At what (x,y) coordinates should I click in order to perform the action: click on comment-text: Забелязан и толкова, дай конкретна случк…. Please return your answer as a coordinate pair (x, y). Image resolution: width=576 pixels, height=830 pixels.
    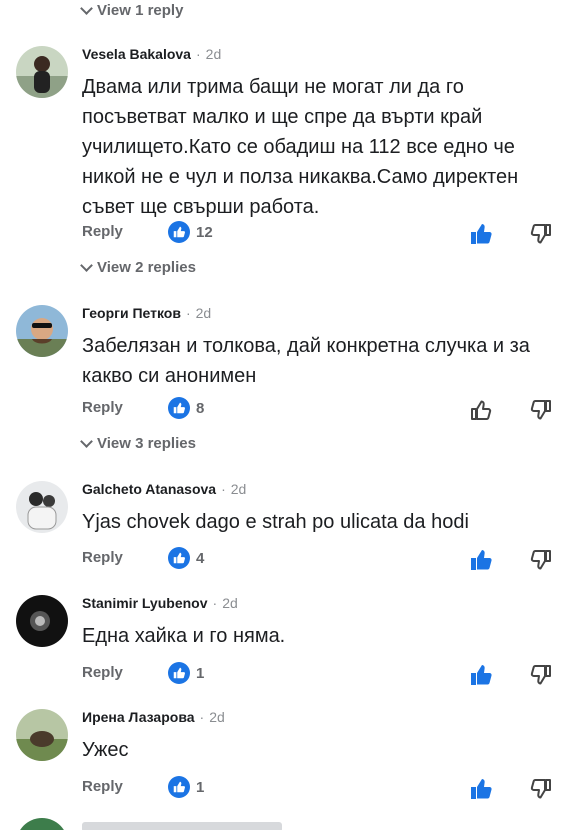
    Looking at the image, I should click on (306, 361).